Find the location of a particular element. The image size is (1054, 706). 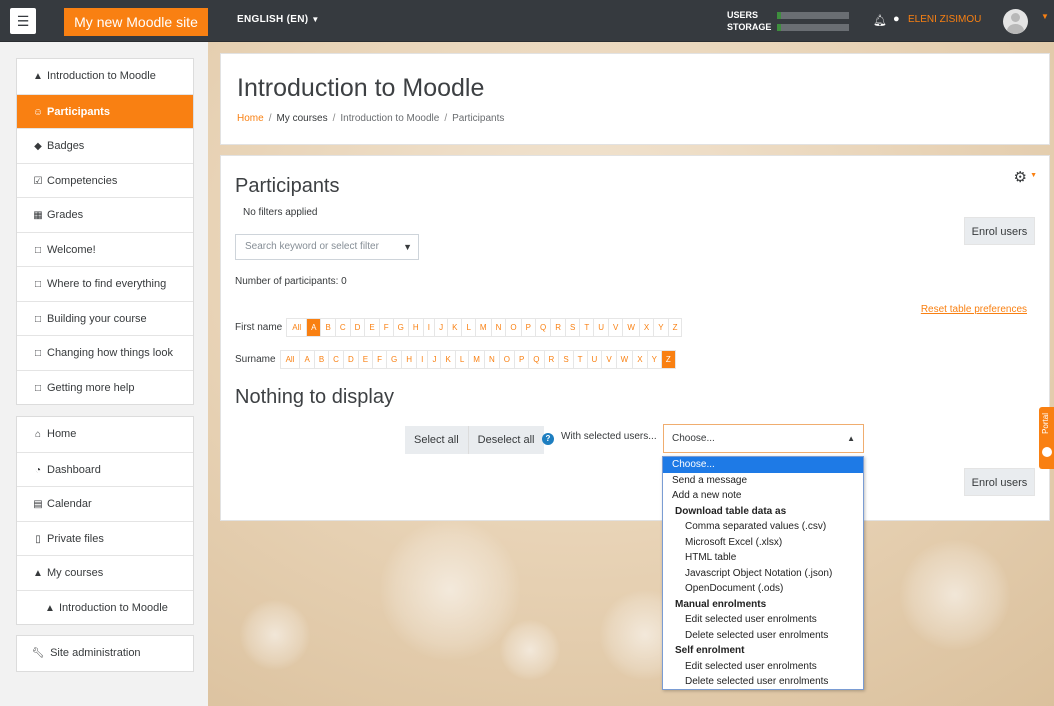

sidebar-item-calendar: ▤ Calendar is located at coordinates (105, 503).